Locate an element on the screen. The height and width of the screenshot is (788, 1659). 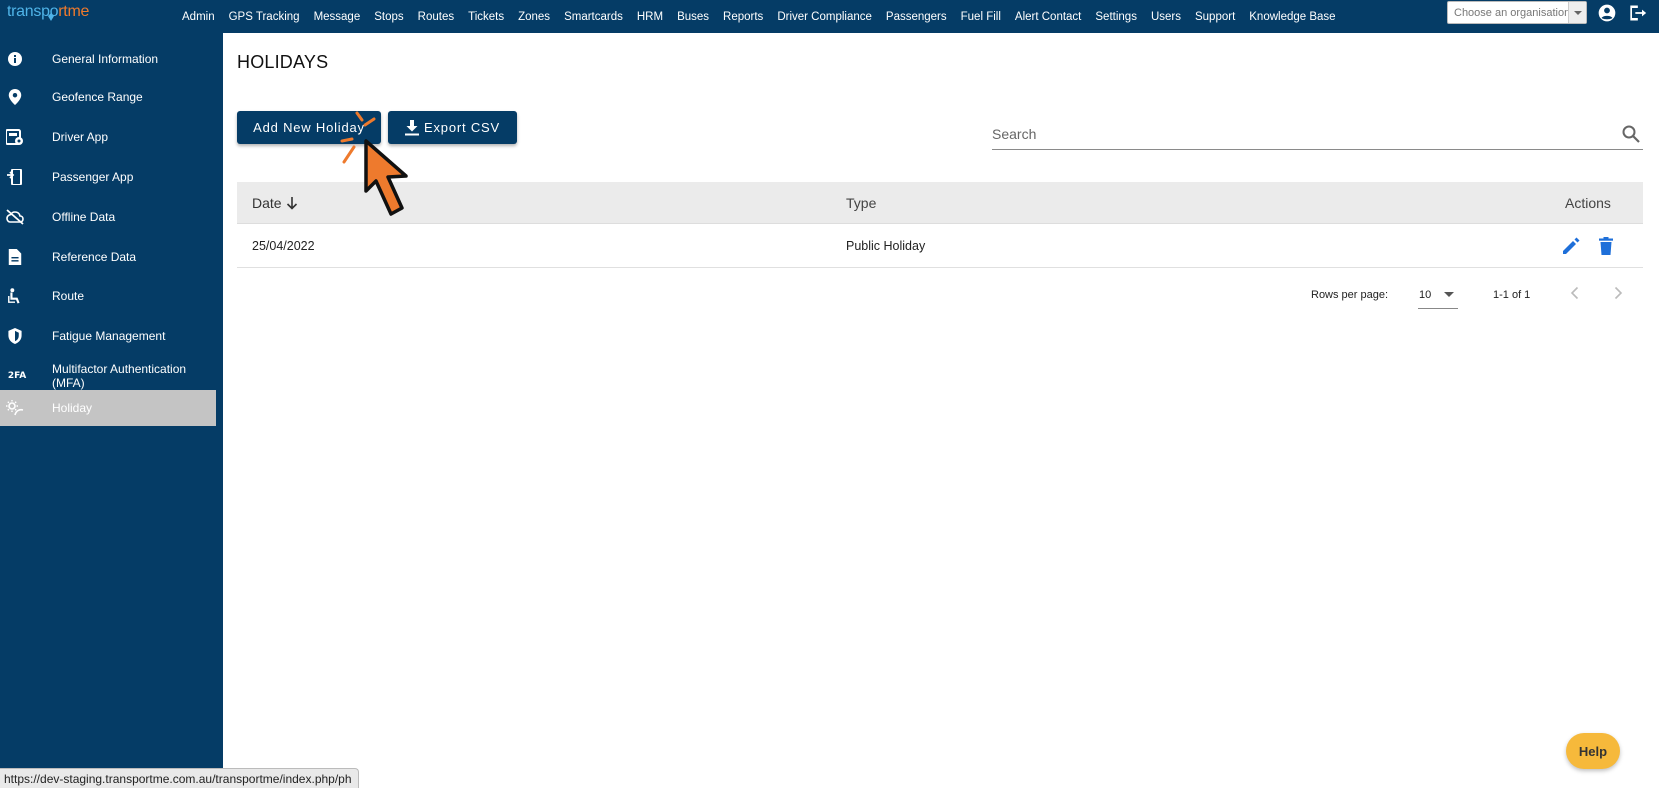
sidebar-item-offline-data: Offline Data is located at coordinates (108, 217).